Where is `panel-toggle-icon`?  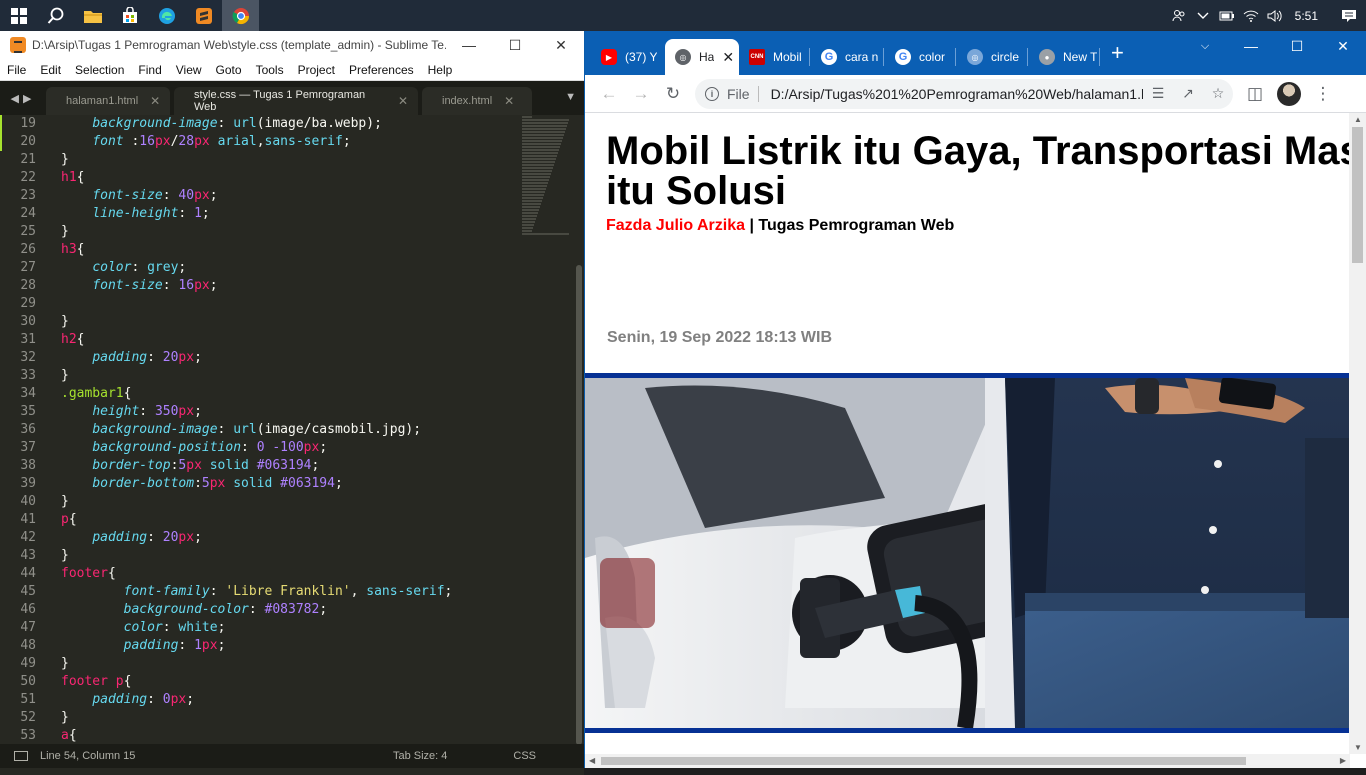
panel-toggle-icon is located at coordinates (21, 756).